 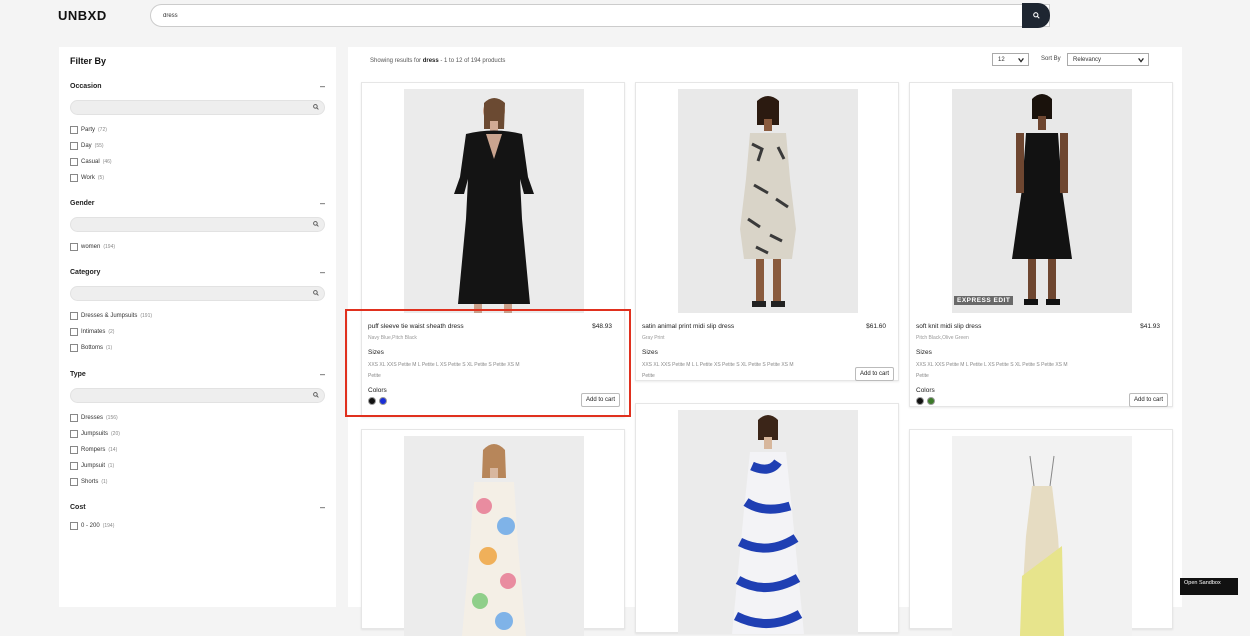 I want to click on filter-option: 0 - 200 (194), so click(x=197, y=526).